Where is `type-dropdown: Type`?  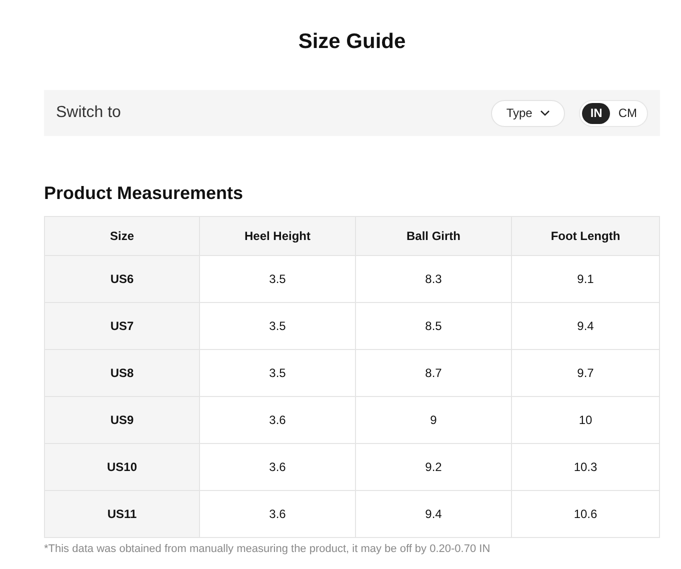
type-dropdown: Type is located at coordinates (528, 113).